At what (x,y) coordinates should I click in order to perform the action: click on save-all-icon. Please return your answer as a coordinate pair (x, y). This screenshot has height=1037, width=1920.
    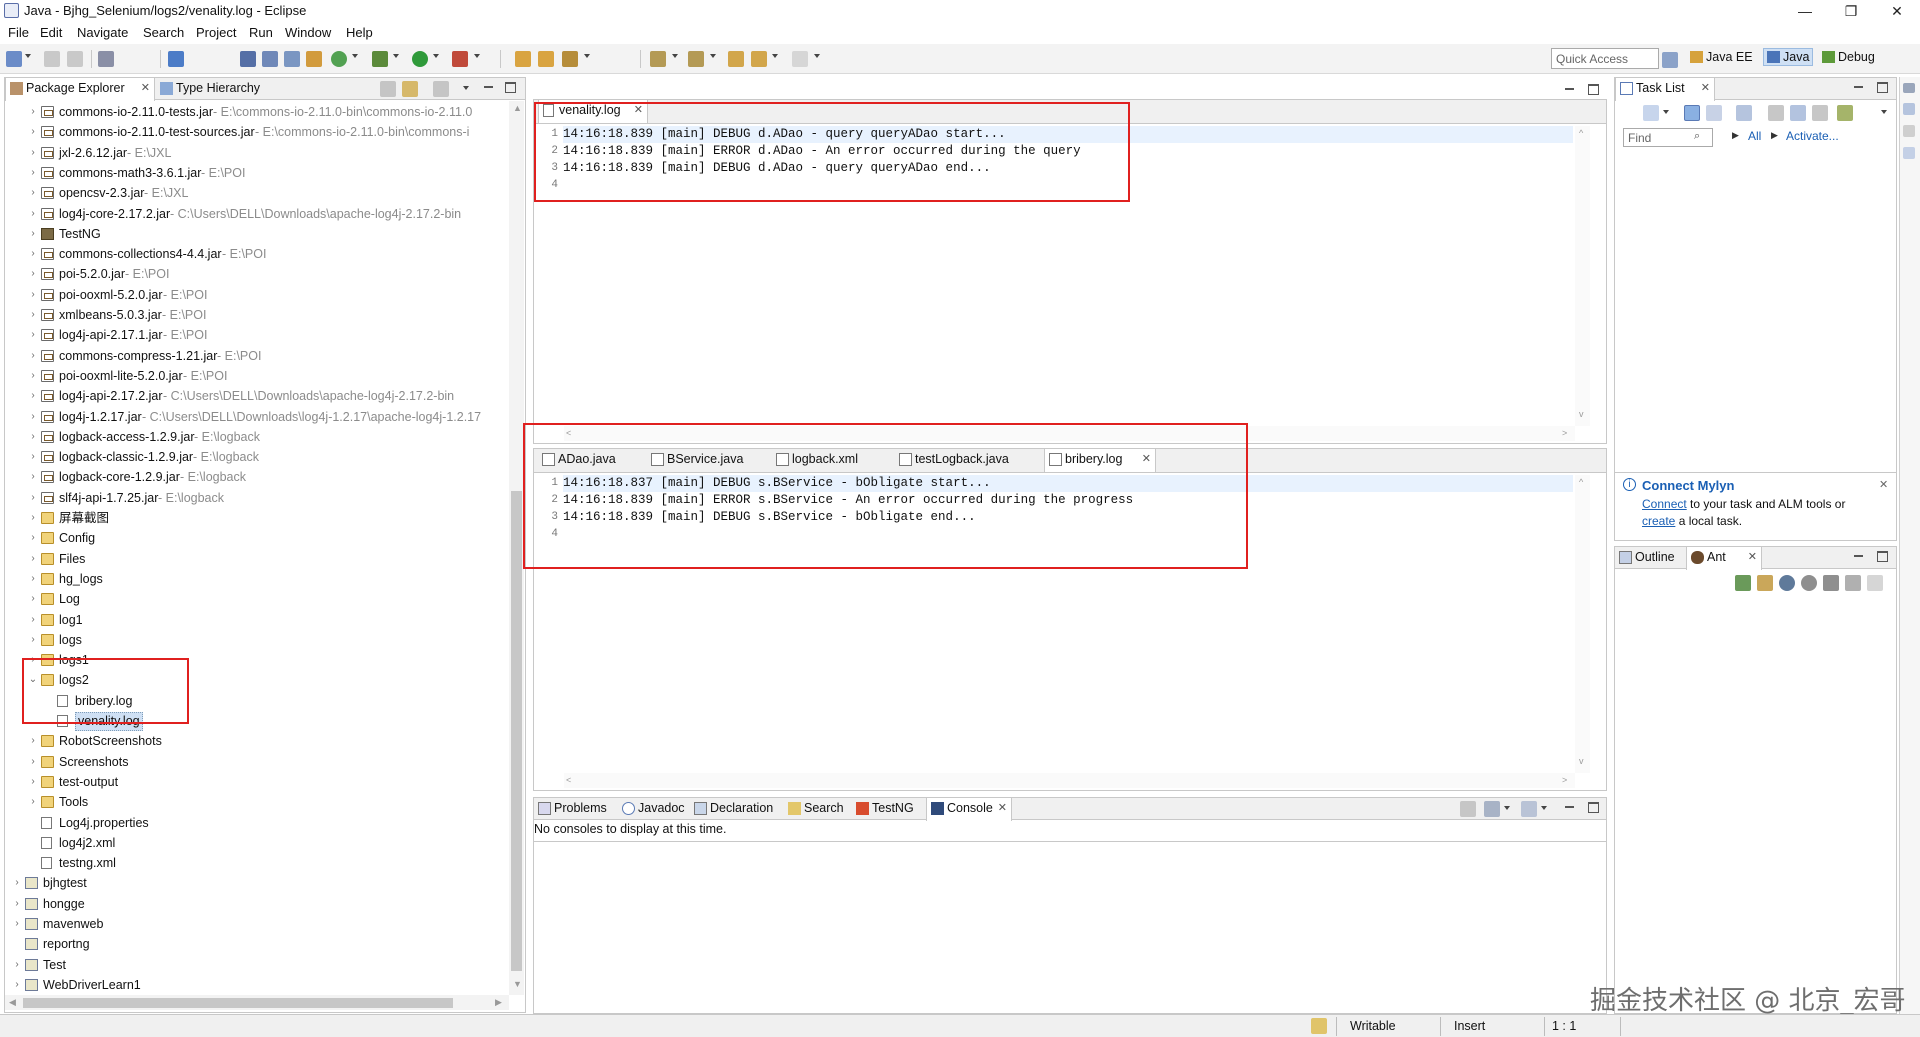
    Looking at the image, I should click on (75, 59).